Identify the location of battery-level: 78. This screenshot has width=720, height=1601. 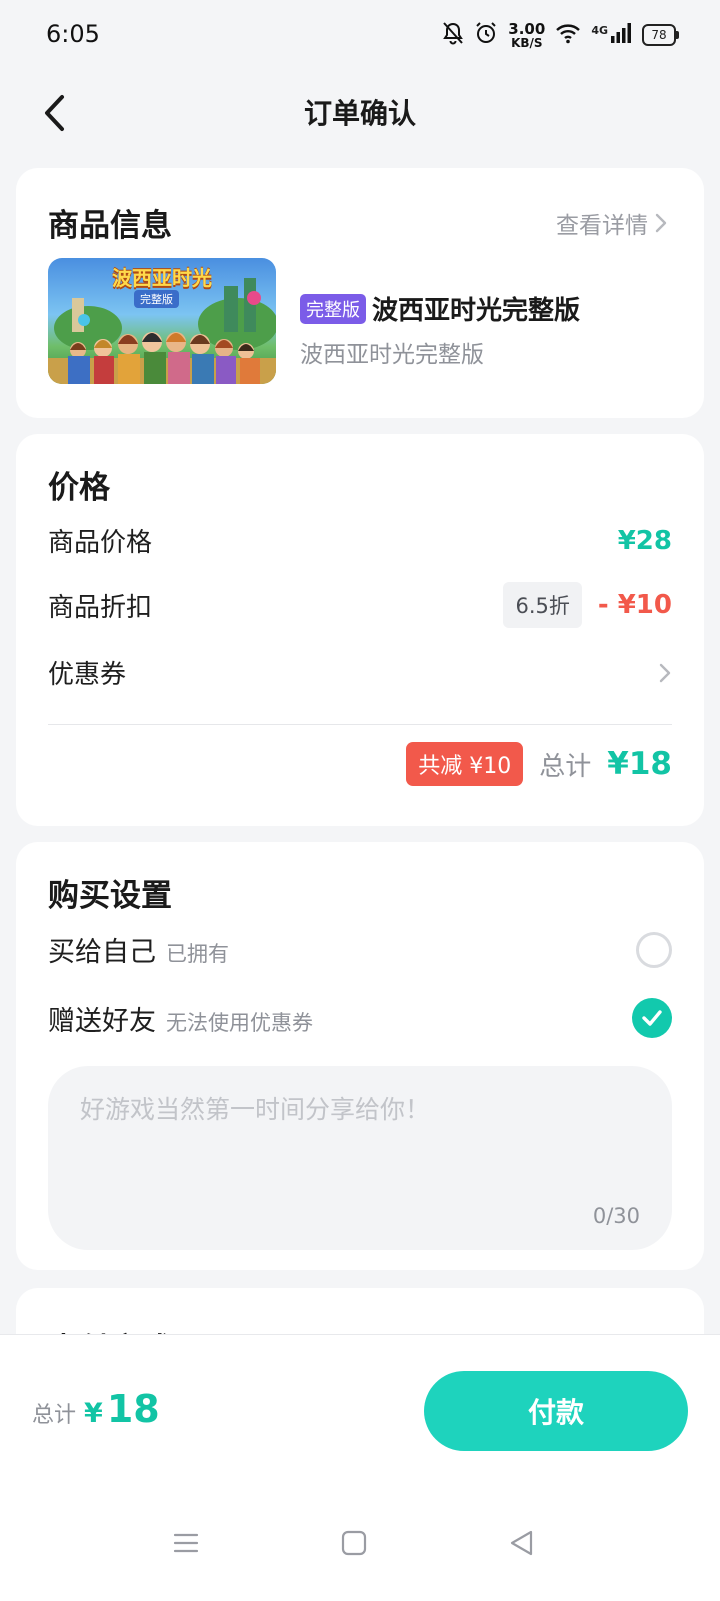
(659, 35).